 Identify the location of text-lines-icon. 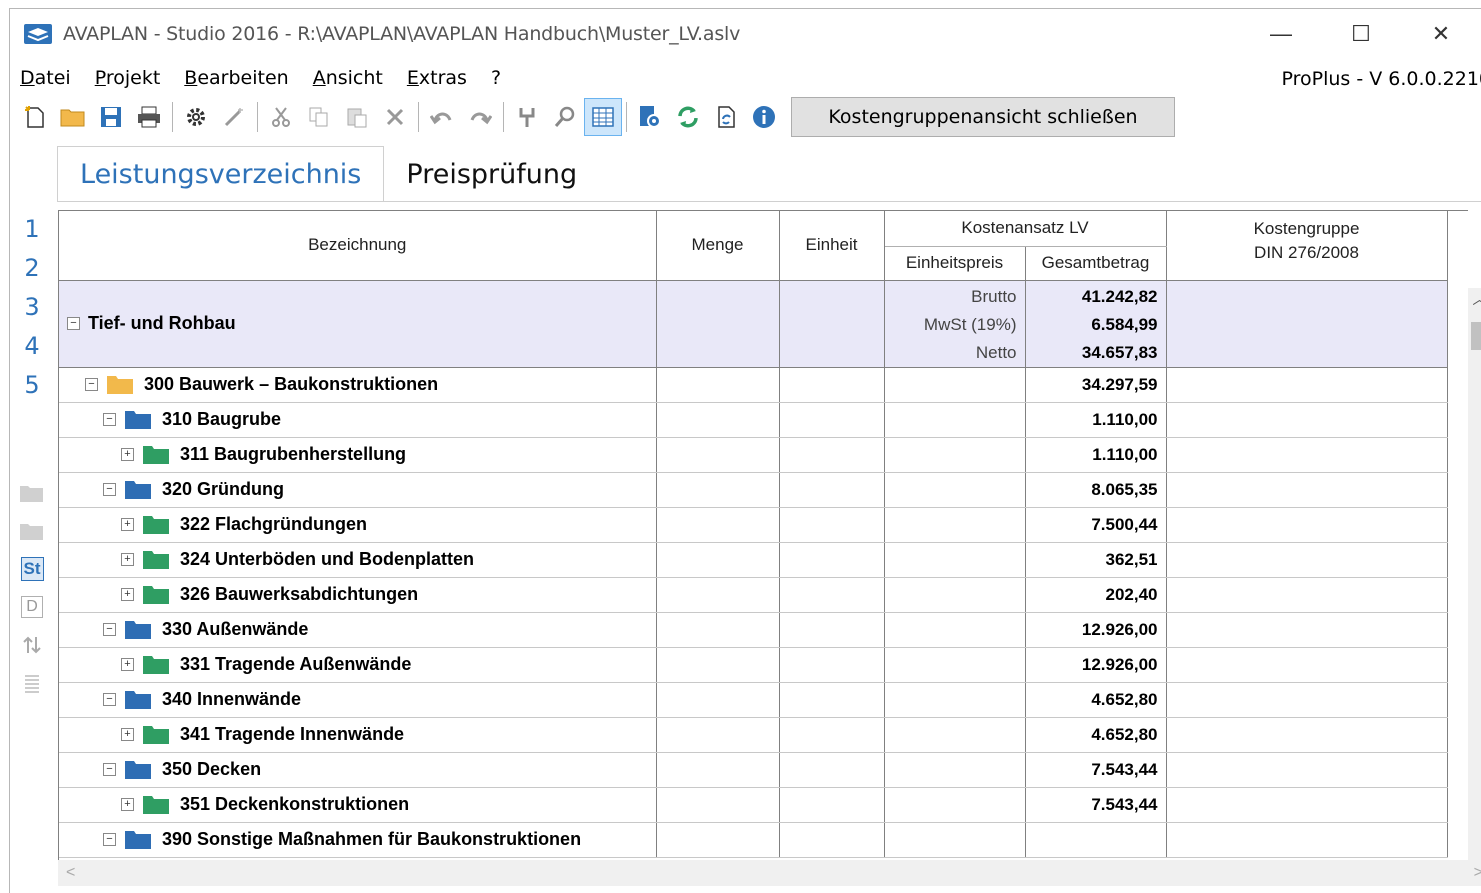
(32, 683).